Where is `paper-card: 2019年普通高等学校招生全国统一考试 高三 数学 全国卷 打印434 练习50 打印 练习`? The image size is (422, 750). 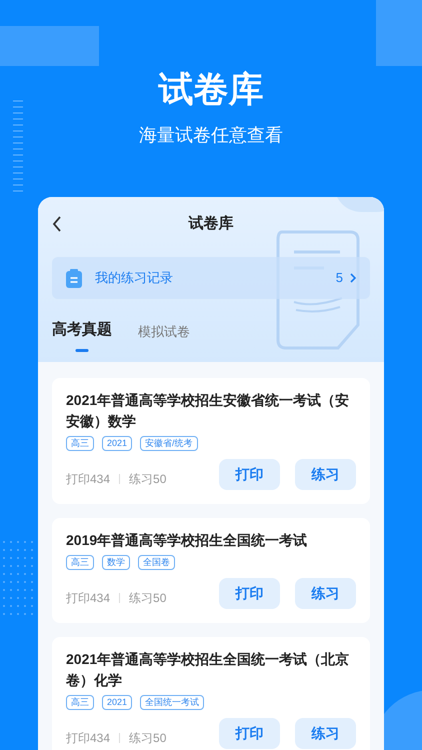
paper-card: 2019年普通高等学校招生全国统一考试 高三 数学 全国卷 打印434 练习50 打印 练习 is located at coordinates (211, 570).